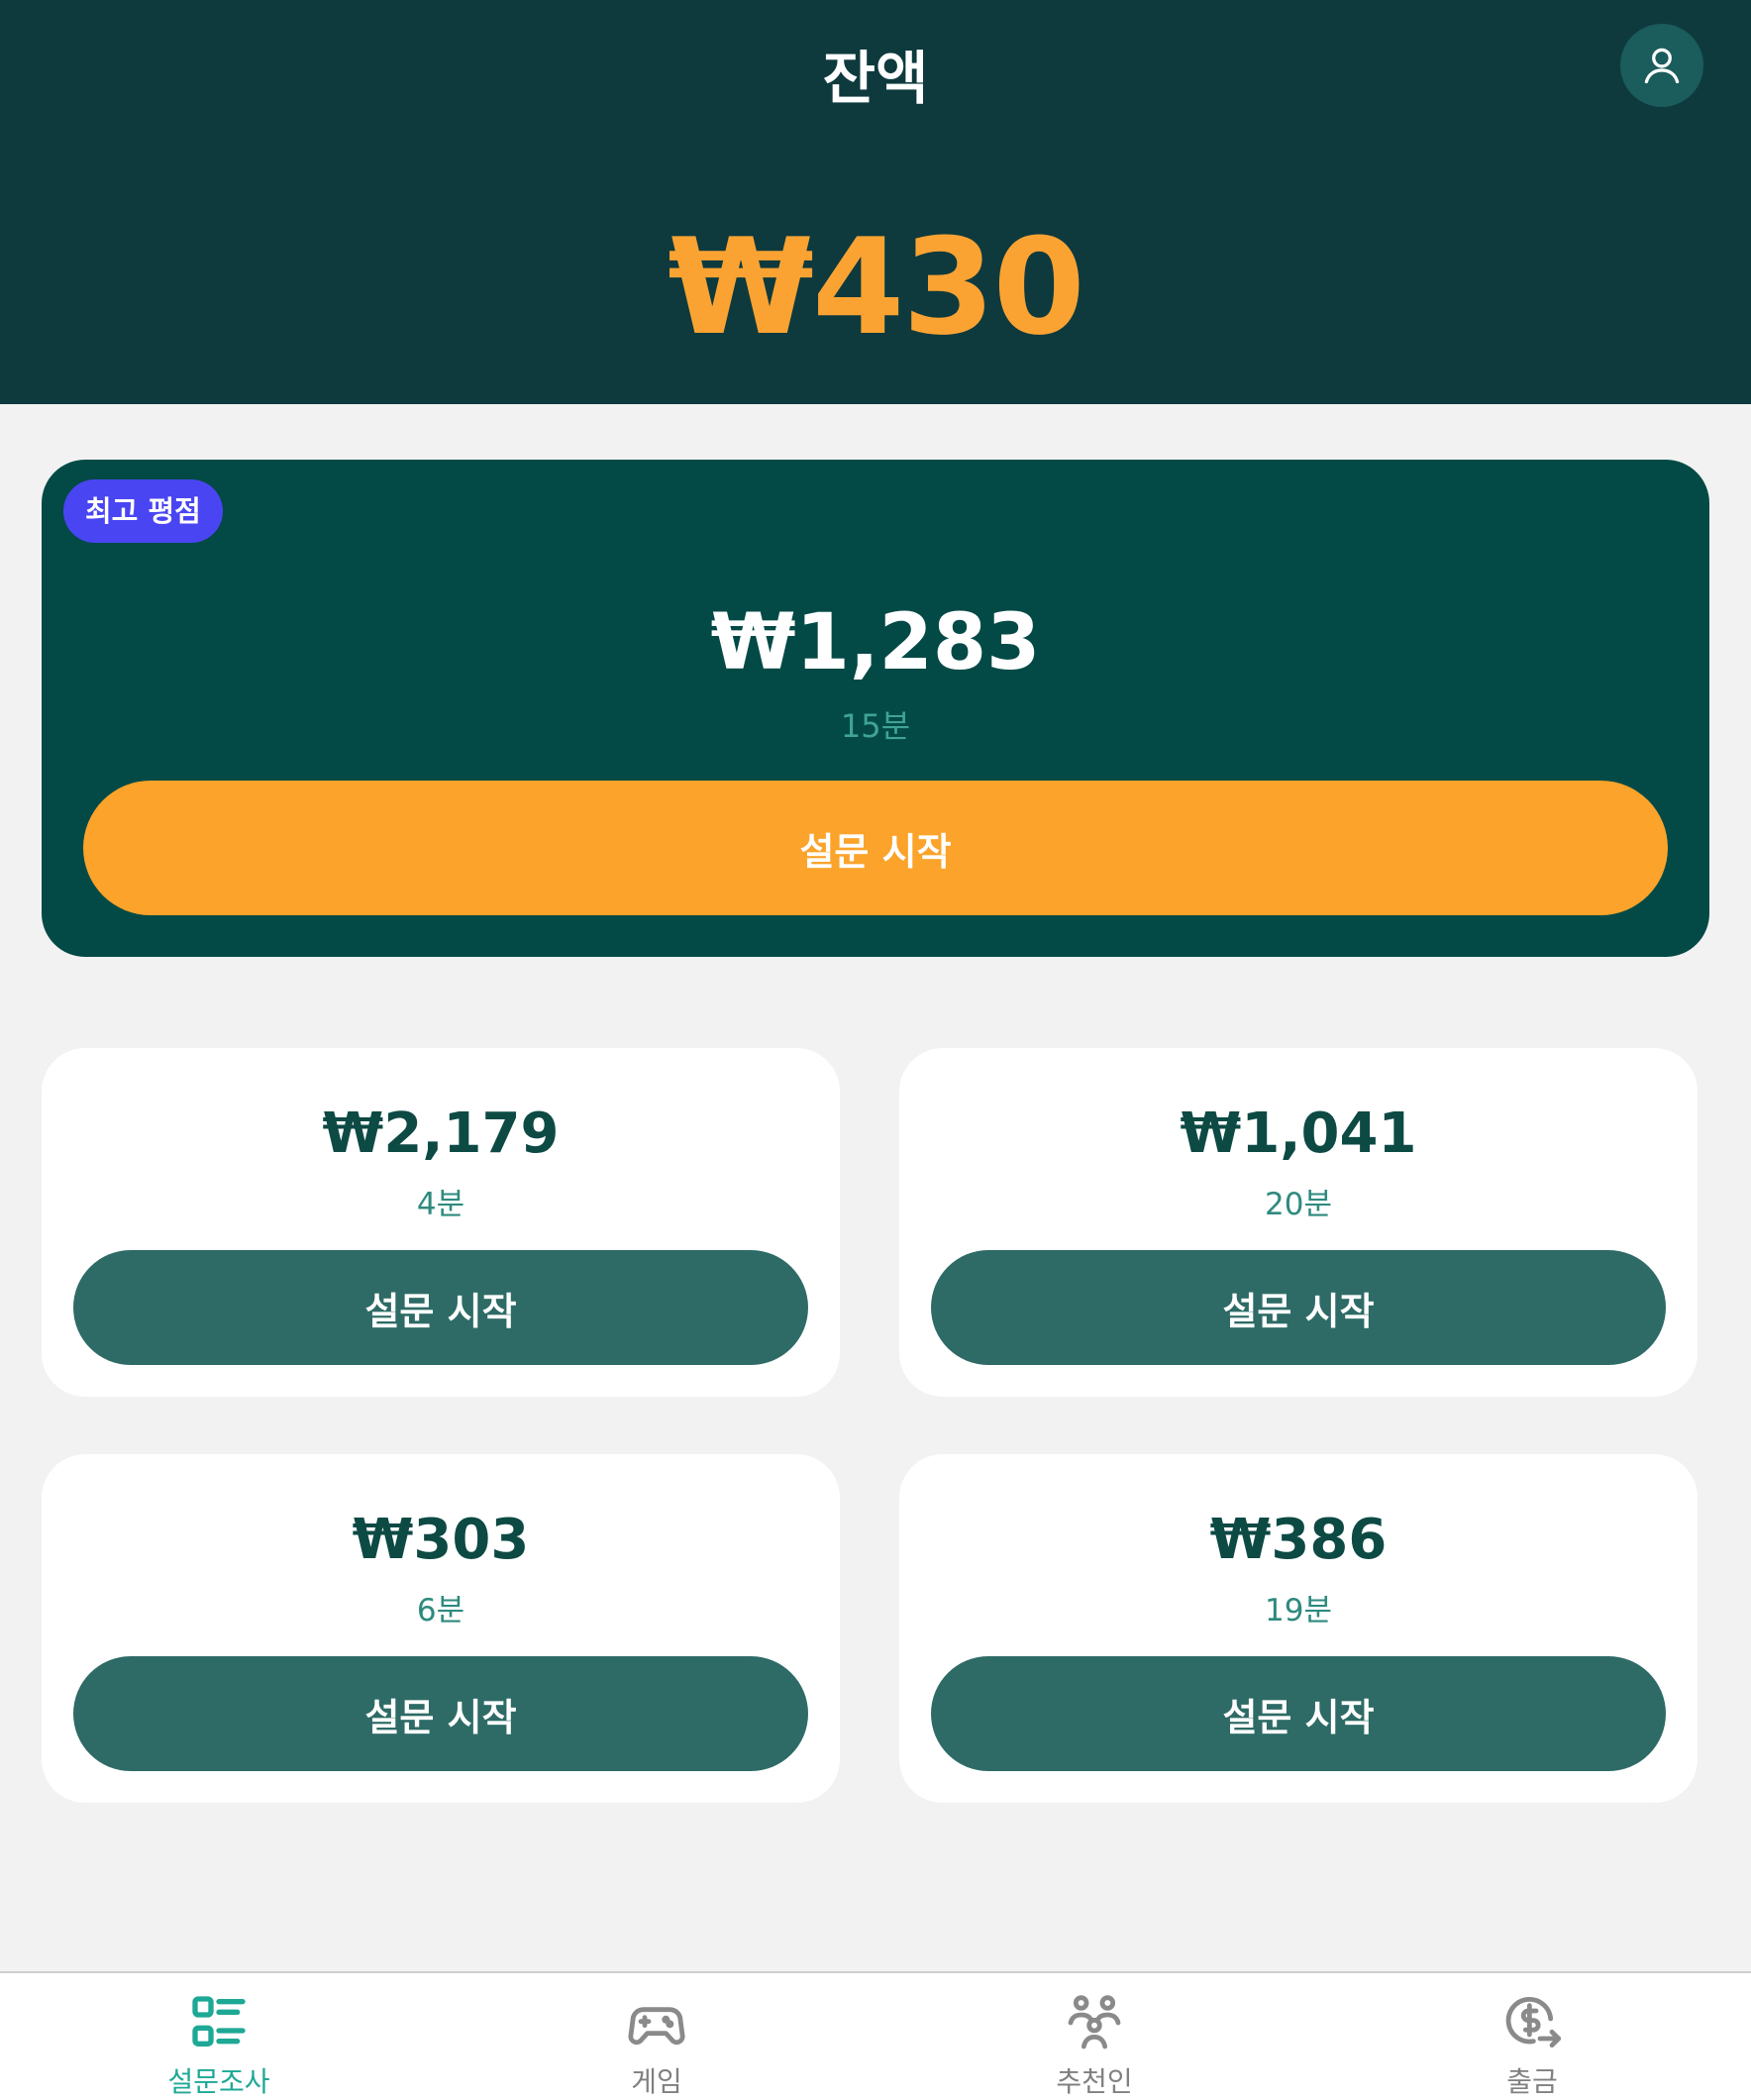  I want to click on survey-duration: 19분, so click(1299, 1610).